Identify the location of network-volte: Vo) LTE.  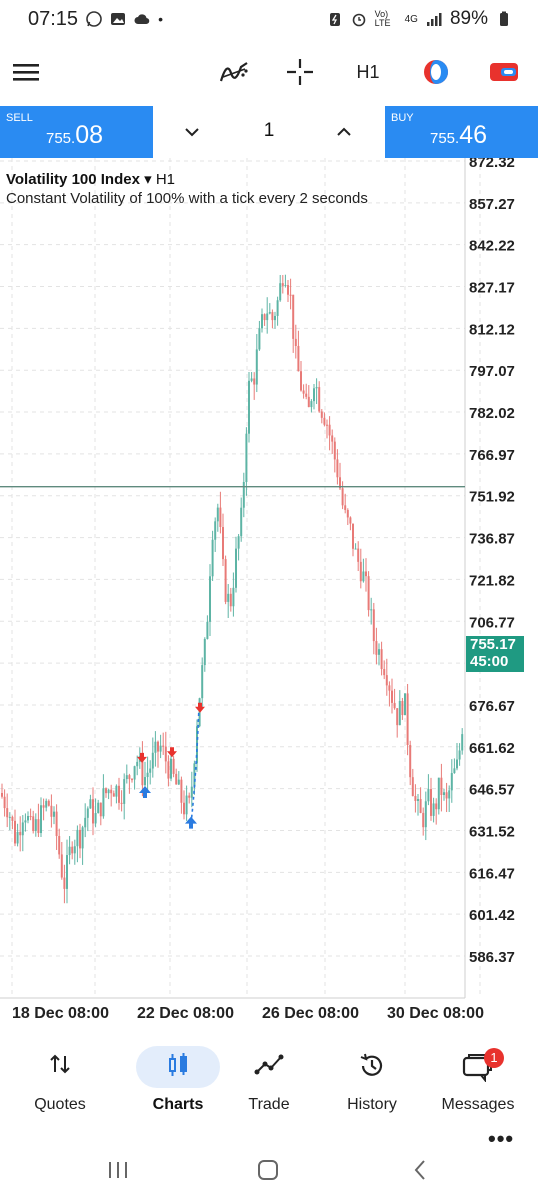
(382, 18).